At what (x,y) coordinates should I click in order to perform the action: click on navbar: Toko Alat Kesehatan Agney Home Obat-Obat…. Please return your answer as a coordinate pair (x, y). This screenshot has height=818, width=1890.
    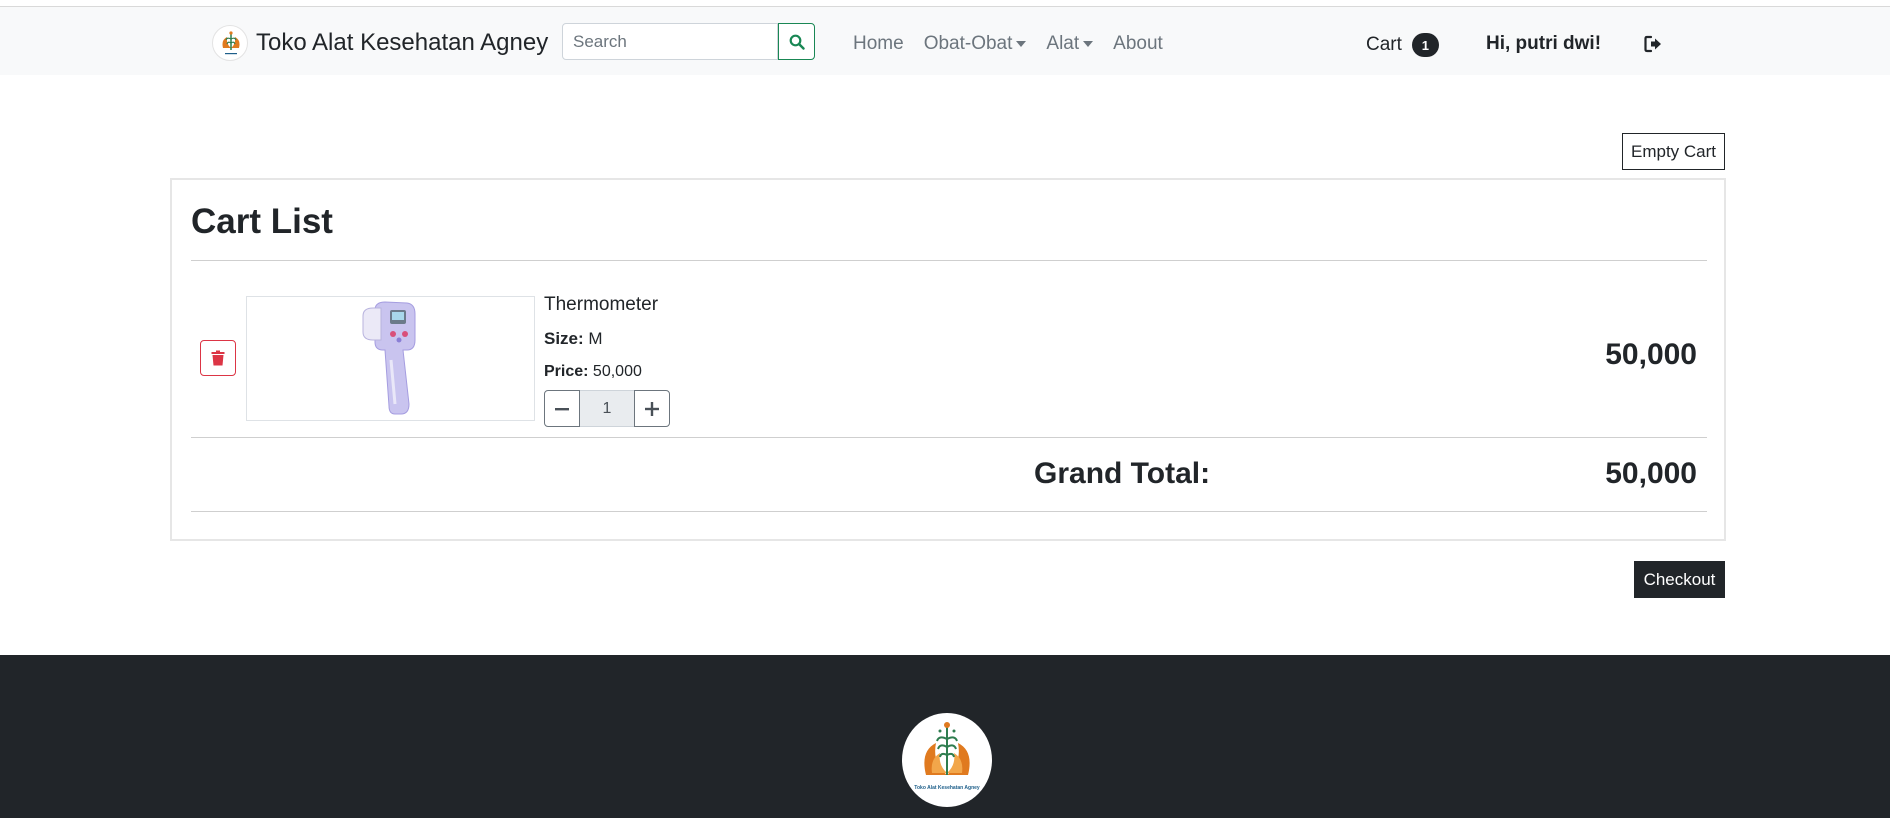
    Looking at the image, I should click on (945, 41).